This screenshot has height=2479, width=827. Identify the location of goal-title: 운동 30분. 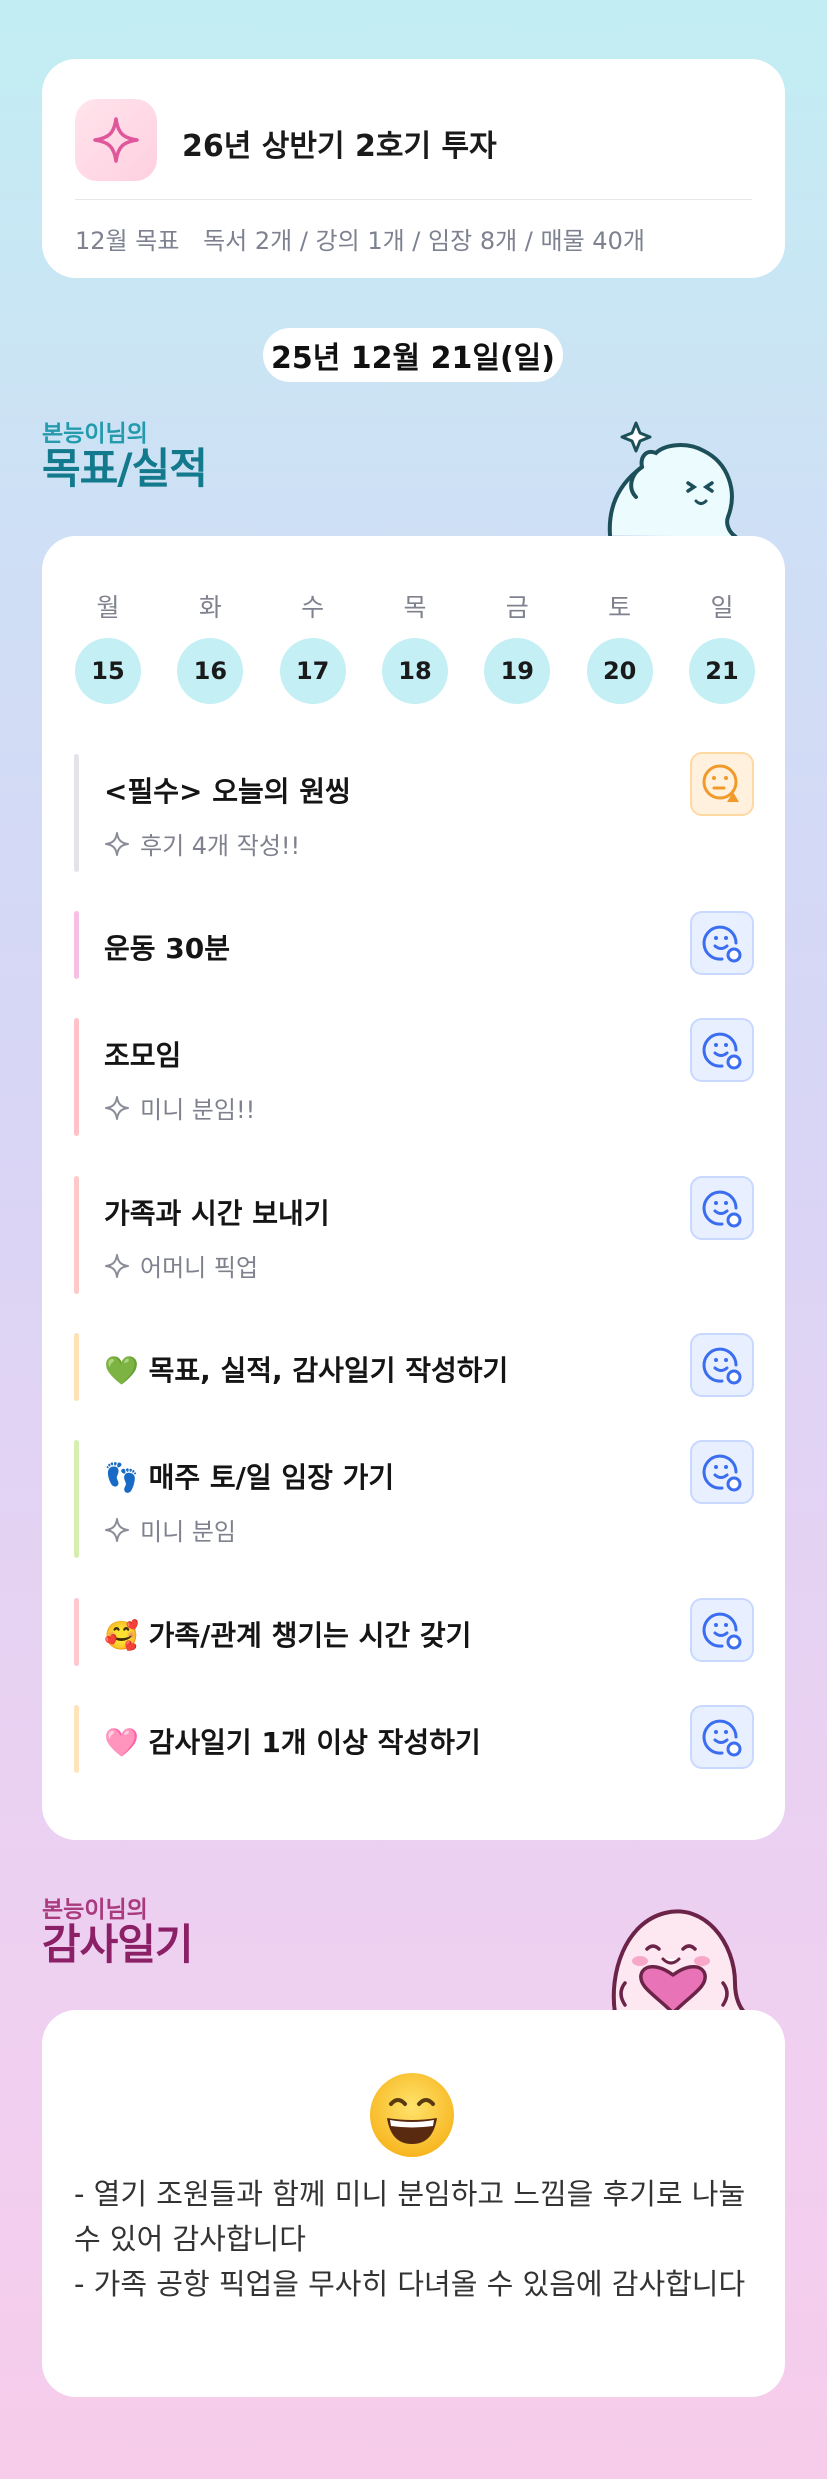
(167, 948).